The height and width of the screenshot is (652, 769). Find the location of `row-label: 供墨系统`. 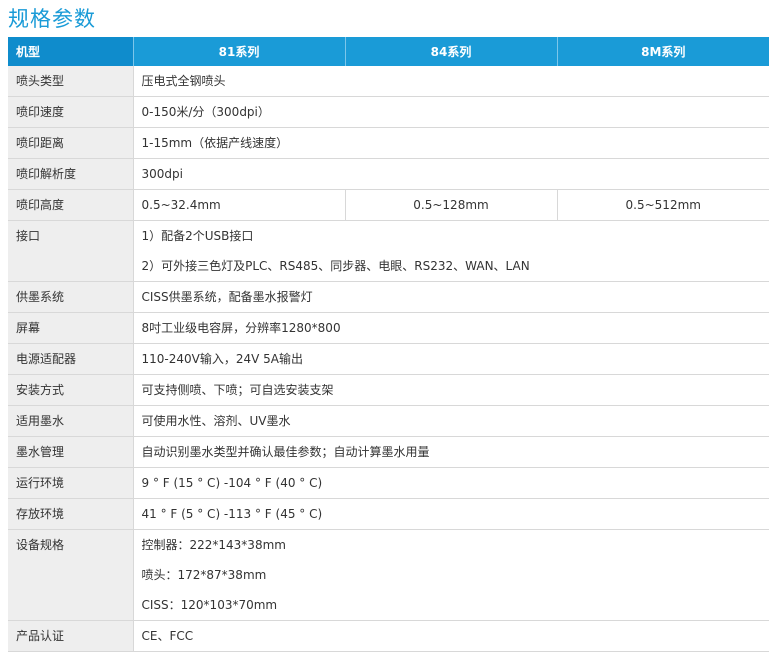

row-label: 供墨系统 is located at coordinates (70, 297).